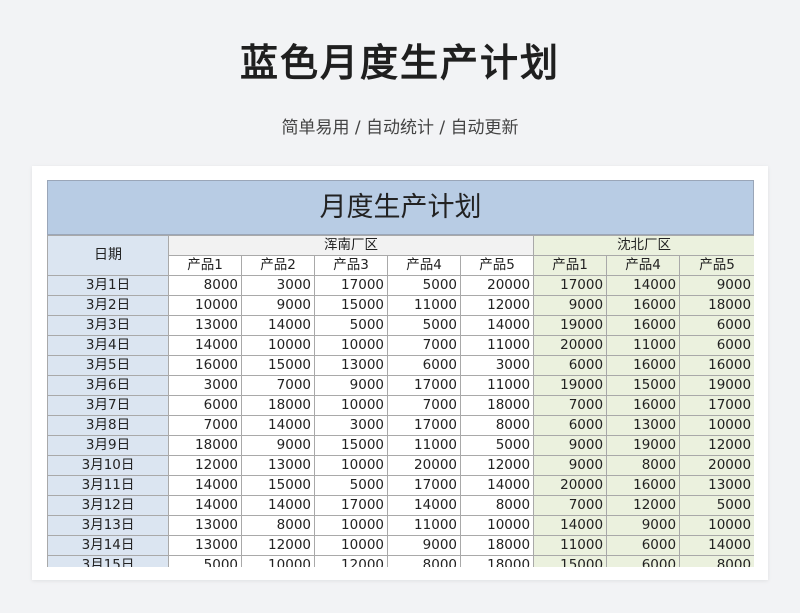 The width and height of the screenshot is (800, 613). Describe the element at coordinates (716, 265) in the screenshot. I see `product-header: 产品5` at that location.